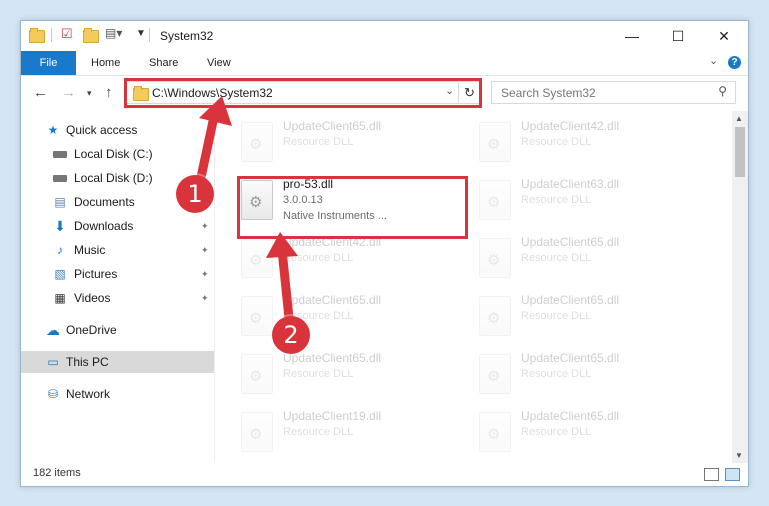 The width and height of the screenshot is (769, 506). I want to click on recent-locations-icon: ▾, so click(89, 93).